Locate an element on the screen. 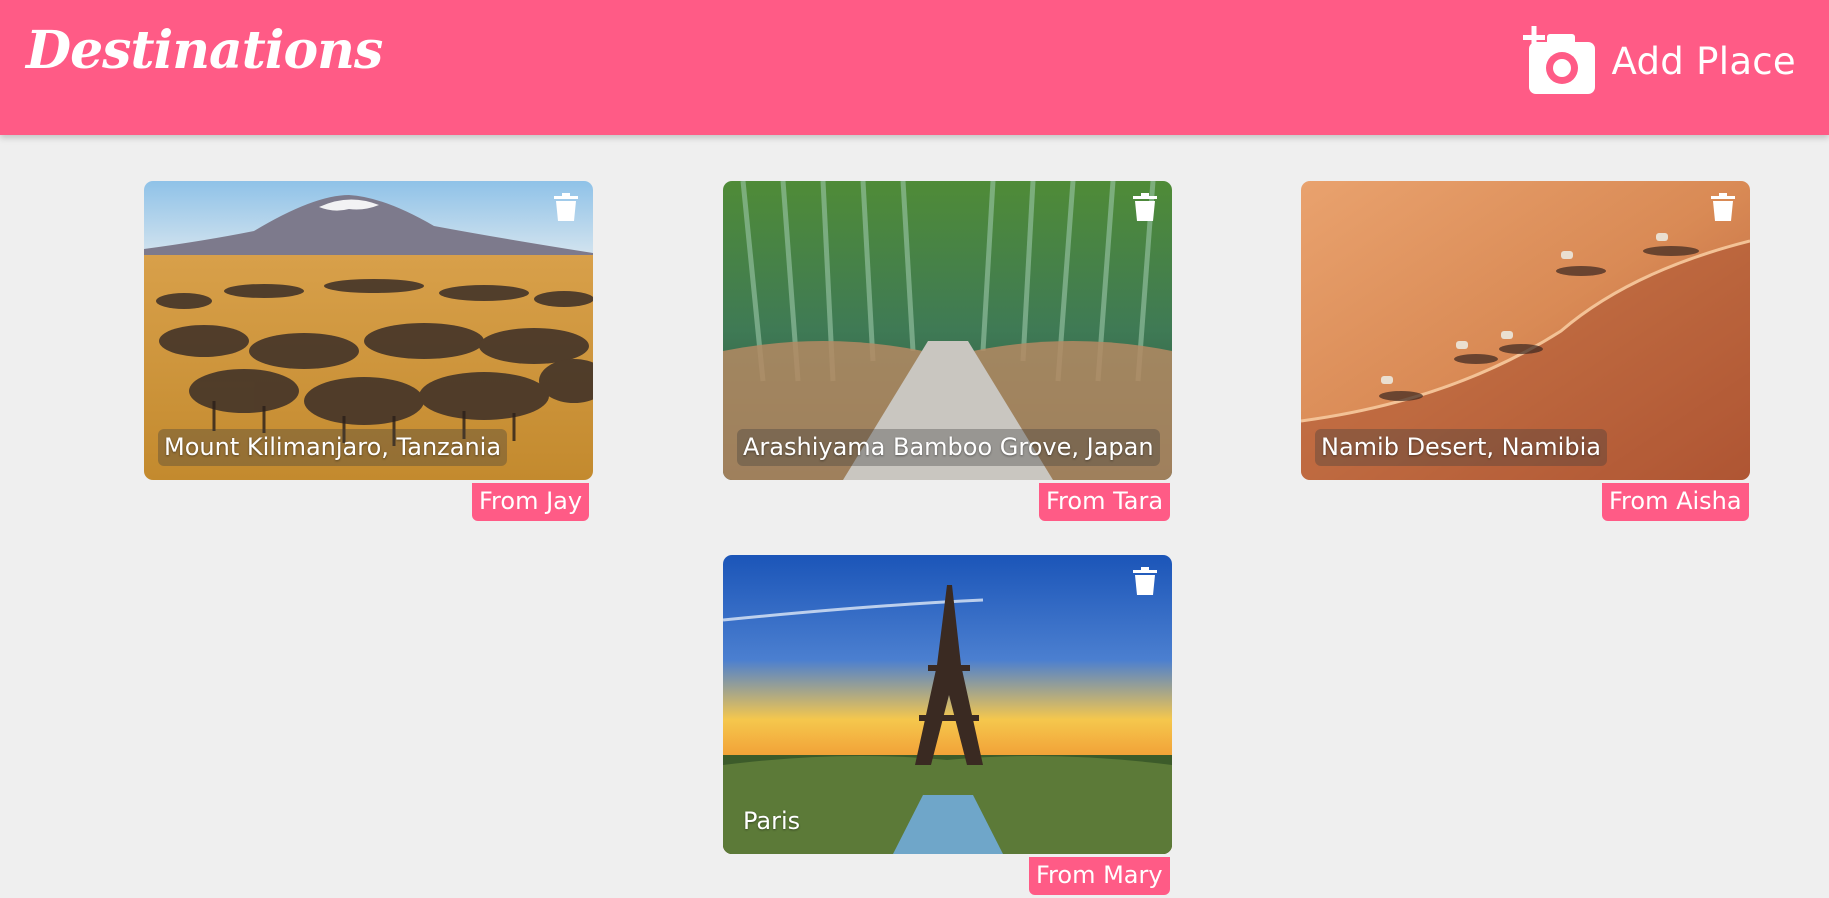 Image resolution: width=1829 pixels, height=898 pixels. add-place-button: Add Place is located at coordinates (1658, 61).